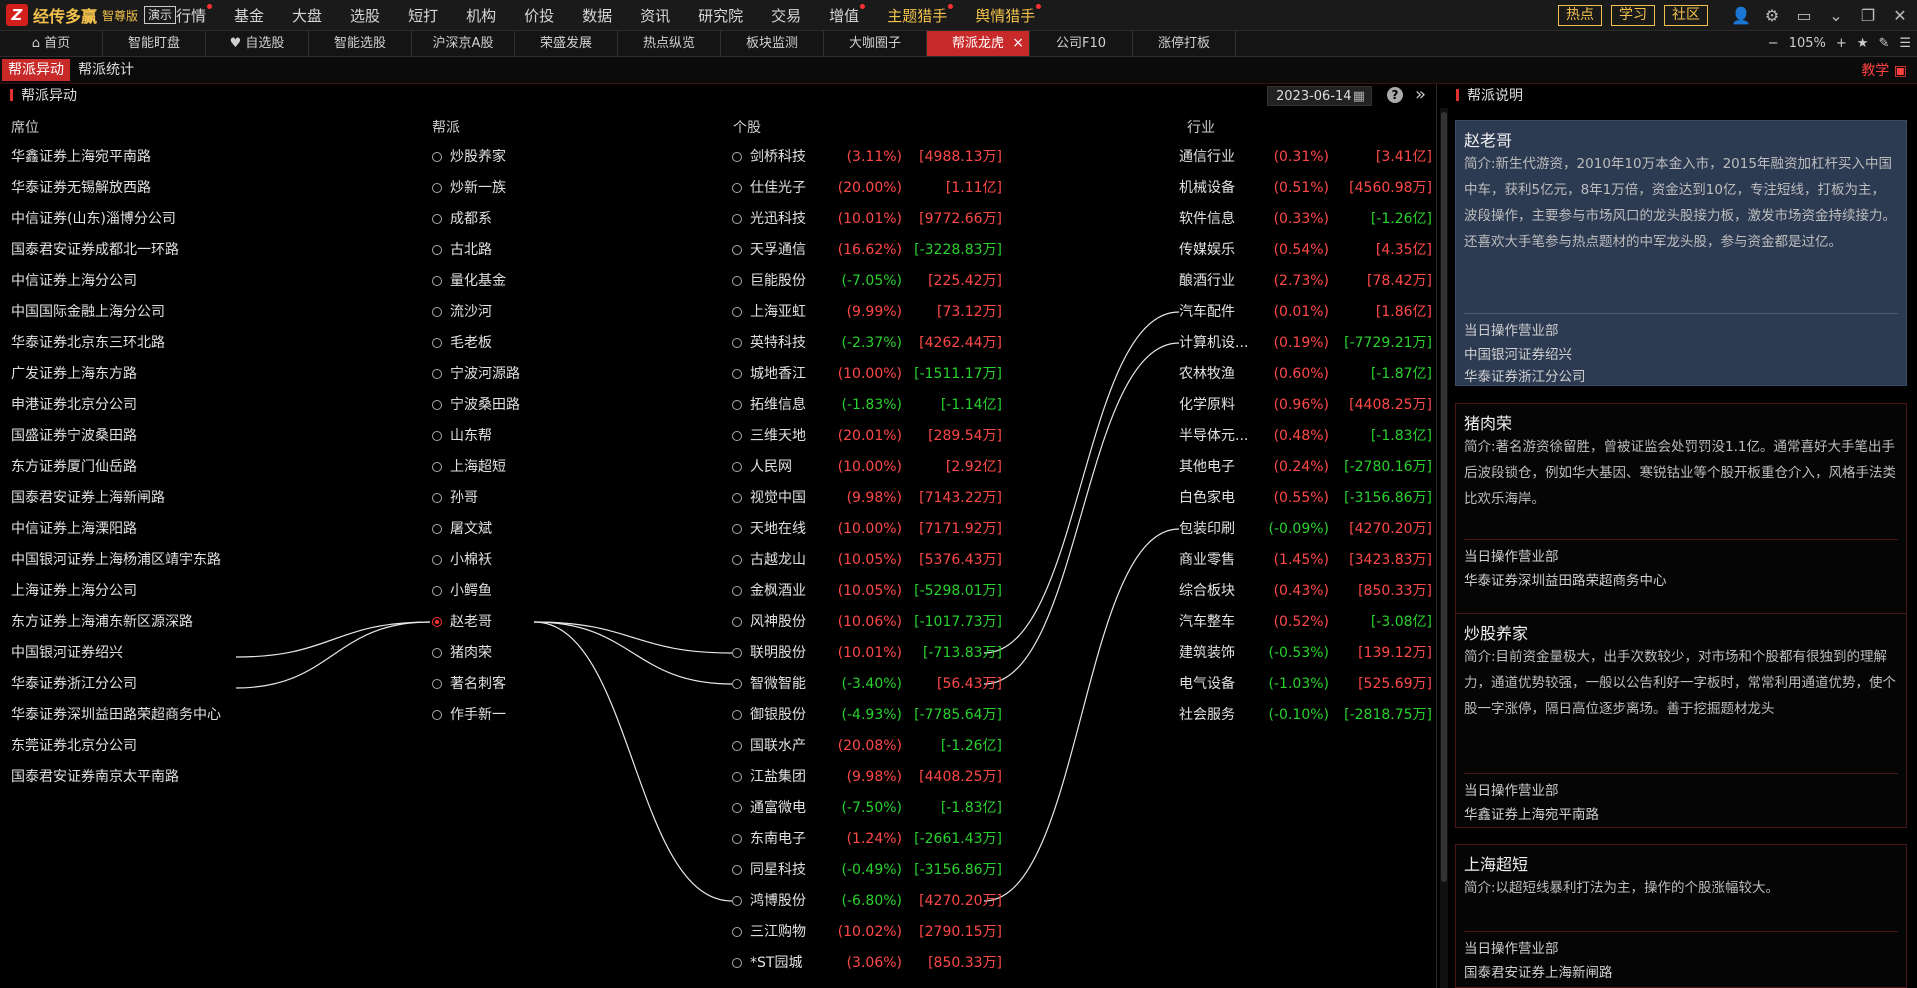  I want to click on group-row: 猪肉荣, so click(462, 653).